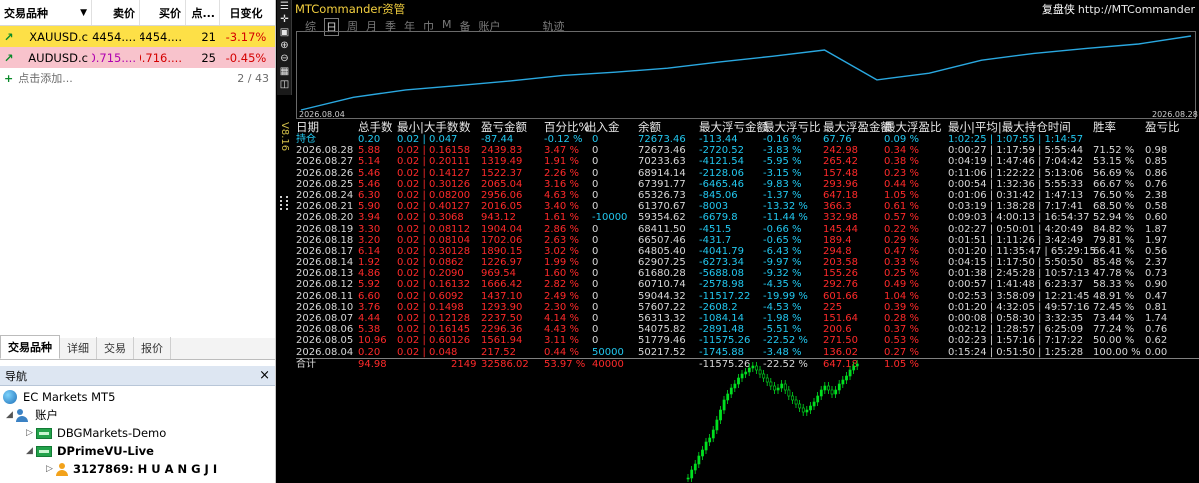  Describe the element at coordinates (78, 348) in the screenshot. I see `tab-details: 详细` at that location.